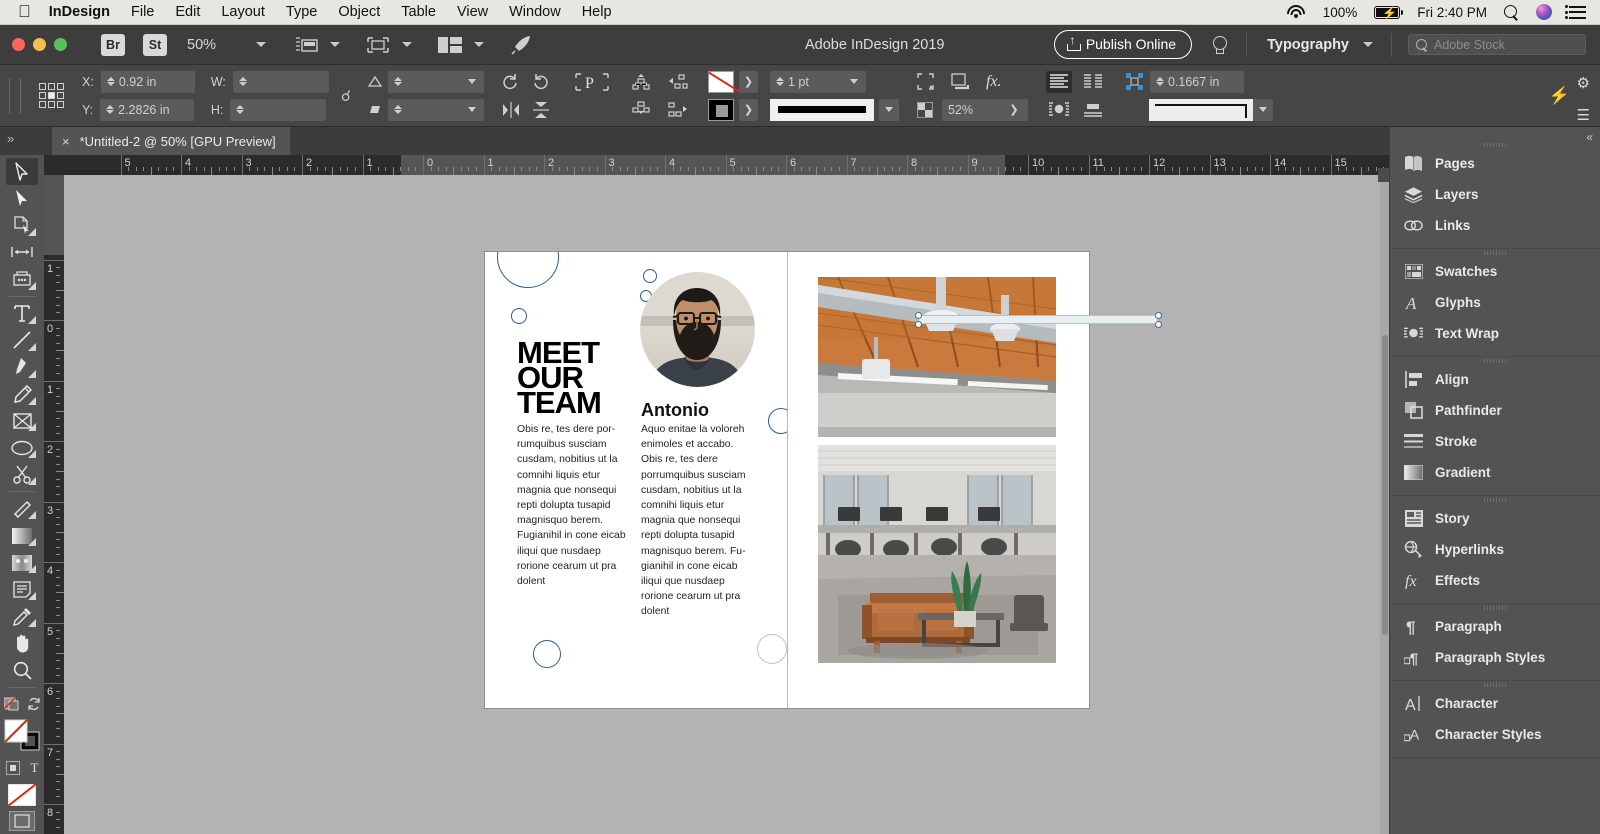 The image size is (1600, 834). Describe the element at coordinates (925, 81) in the screenshot. I see `corner-options-button` at that location.